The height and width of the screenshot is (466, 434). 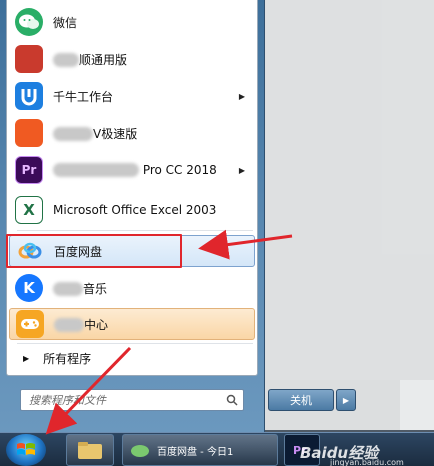 I want to click on qianniu-icon, so click(x=29, y=96).